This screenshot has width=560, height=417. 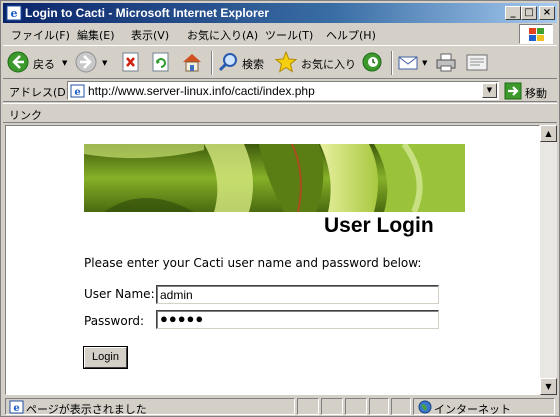 What do you see at coordinates (86, 62) in the screenshot?
I see `forward-arrow-icon` at bounding box center [86, 62].